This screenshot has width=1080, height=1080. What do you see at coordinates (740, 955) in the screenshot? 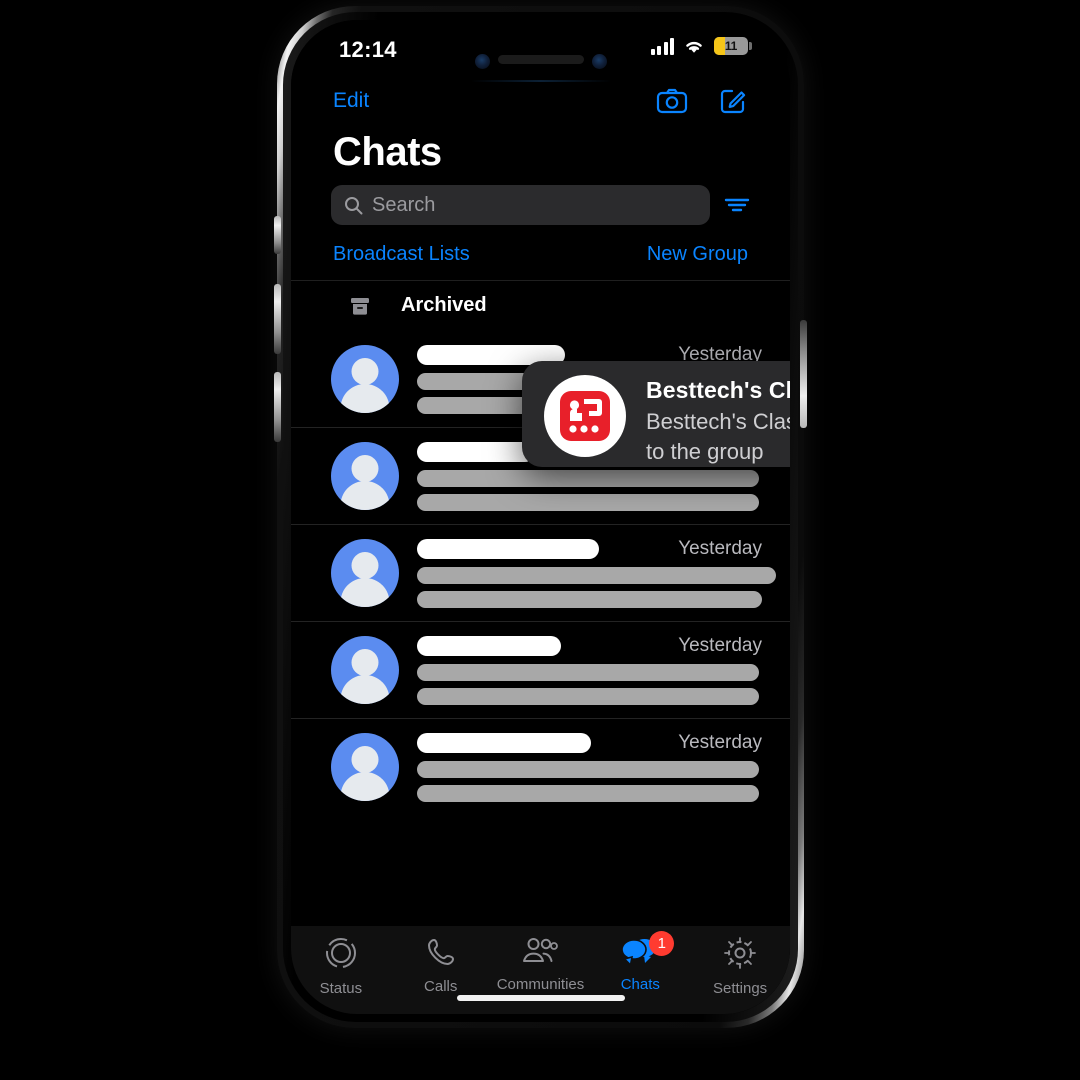
I see `gear-icon` at bounding box center [740, 955].